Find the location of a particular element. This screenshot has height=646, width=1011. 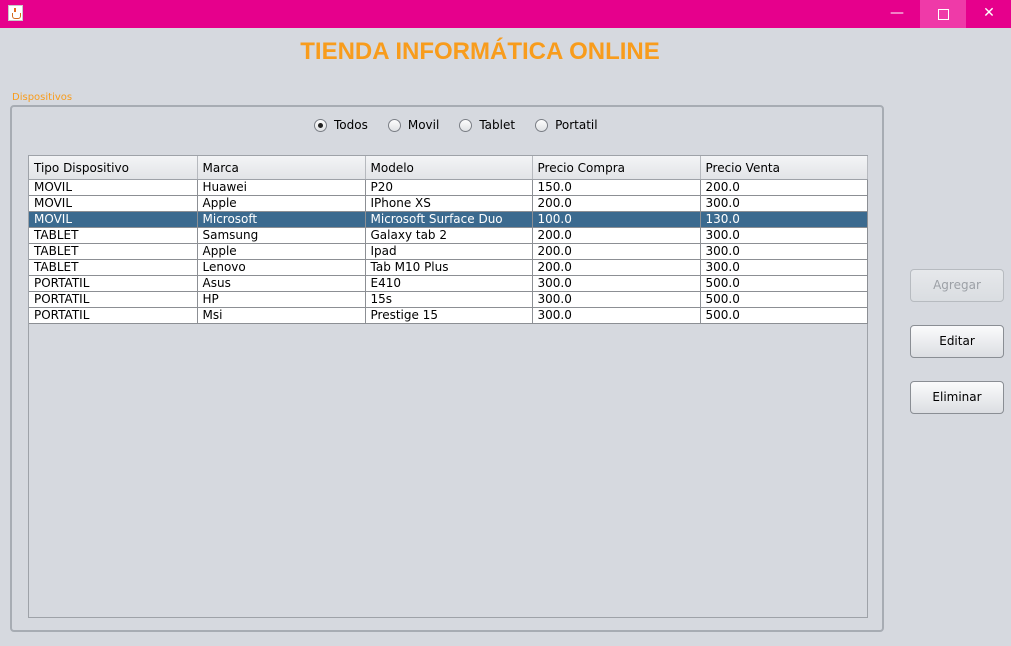

table-cell: Samsung is located at coordinates (281, 235).